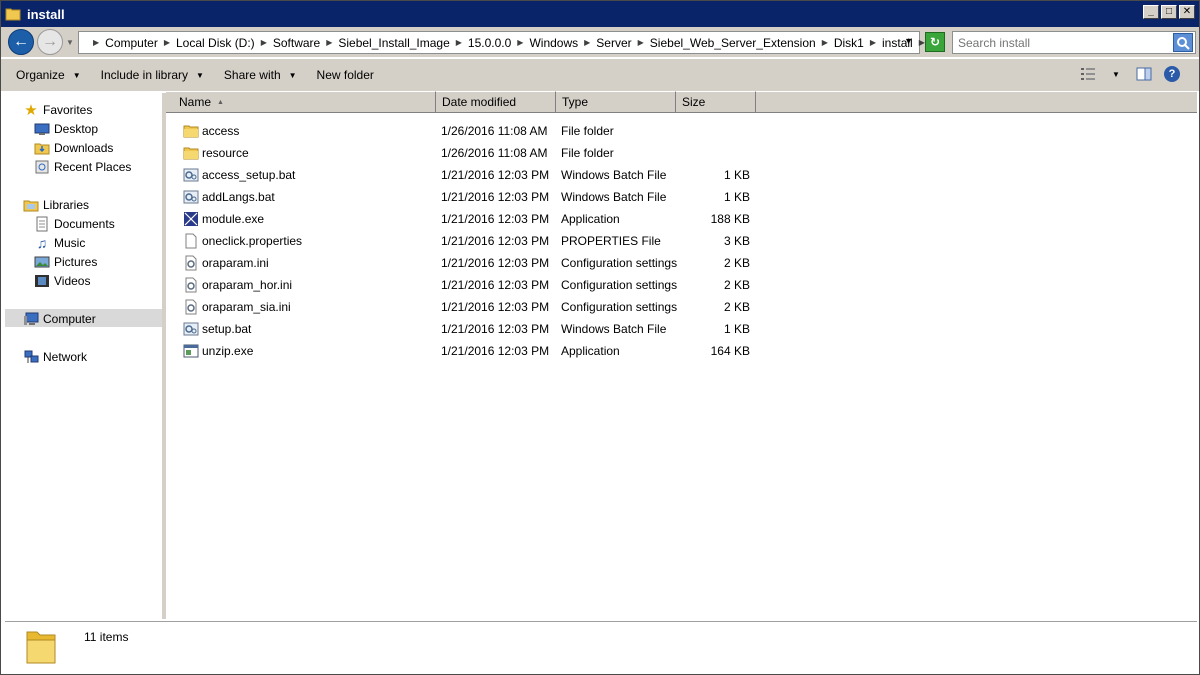 The height and width of the screenshot is (675, 1200). What do you see at coordinates (66, 204) in the screenshot?
I see `nav-libraries-label: Libraries` at bounding box center [66, 204].